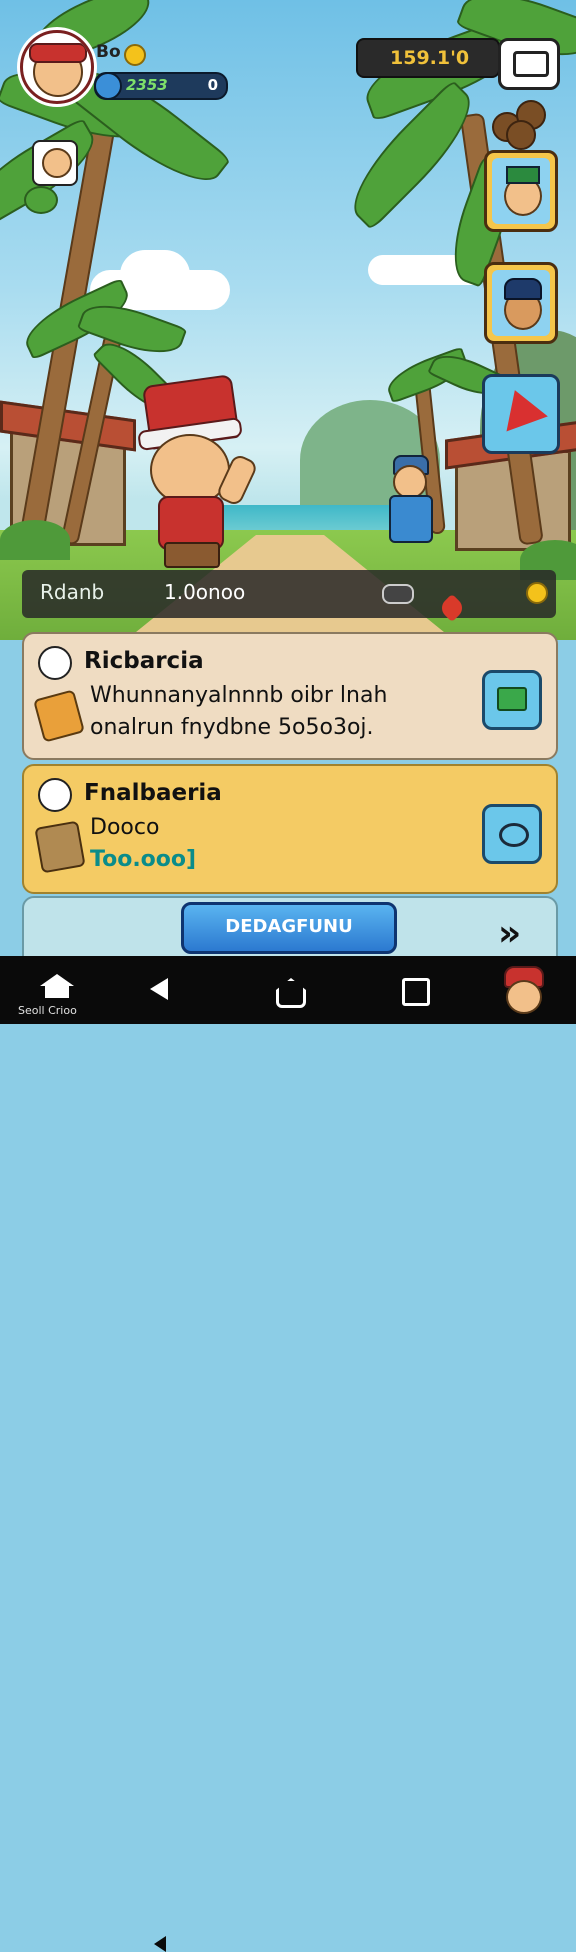 The width and height of the screenshot is (576, 1952). I want to click on double-chevron-icon: », so click(509, 934).